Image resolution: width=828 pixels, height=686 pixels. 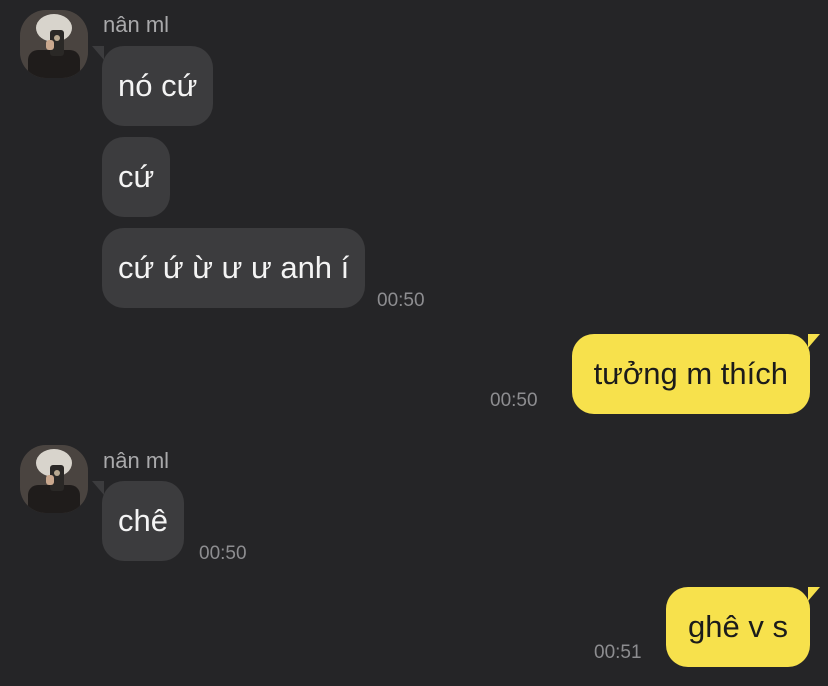 What do you see at coordinates (234, 268) in the screenshot?
I see `message-bubble-incoming: cứ ứ ừ ư ư anh í` at bounding box center [234, 268].